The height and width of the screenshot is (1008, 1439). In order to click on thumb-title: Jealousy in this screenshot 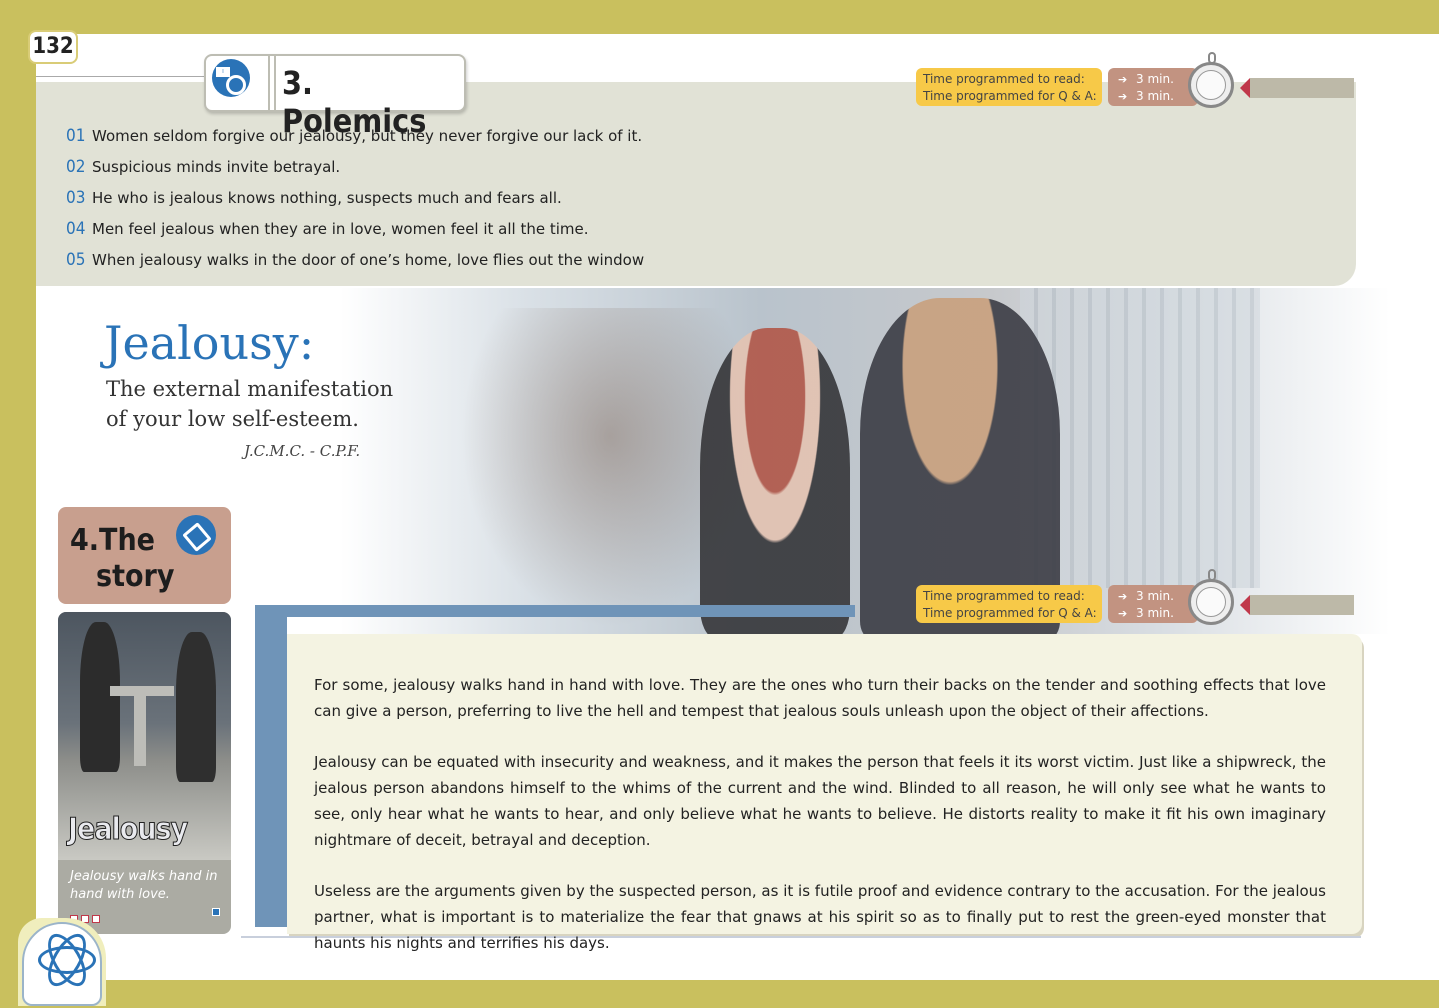, I will do `click(127, 830)`.